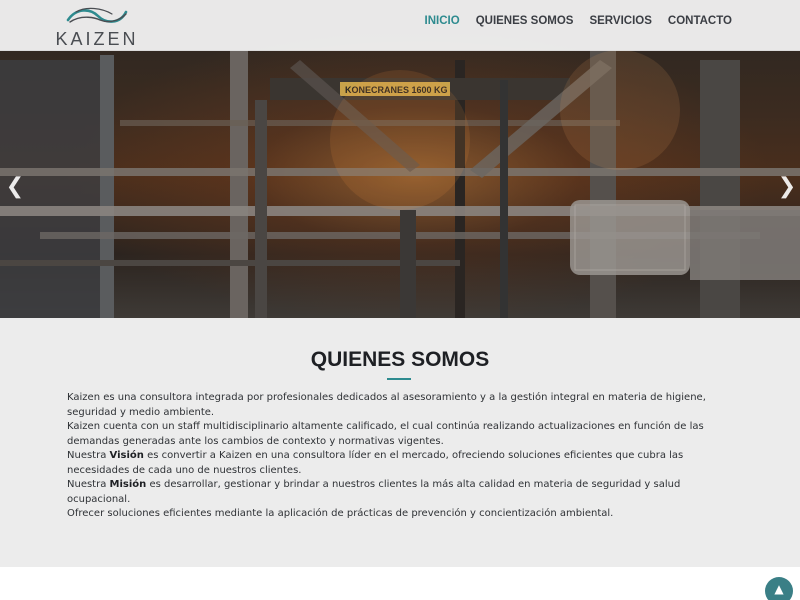  I want to click on slider-next-button: ❯, so click(787, 187).